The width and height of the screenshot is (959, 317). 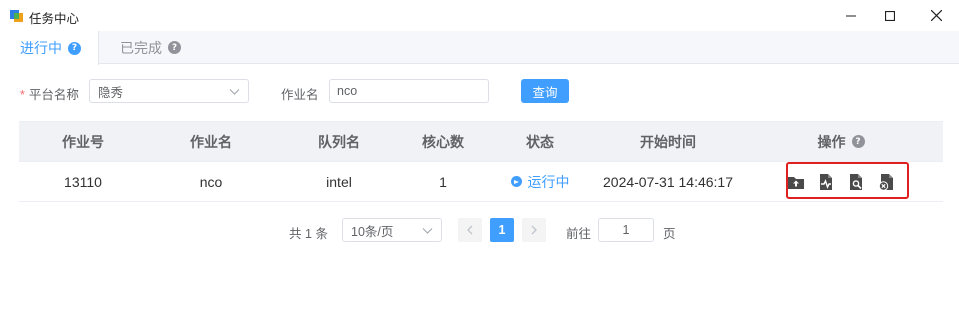 I want to click on close-icon, so click(x=936, y=15).